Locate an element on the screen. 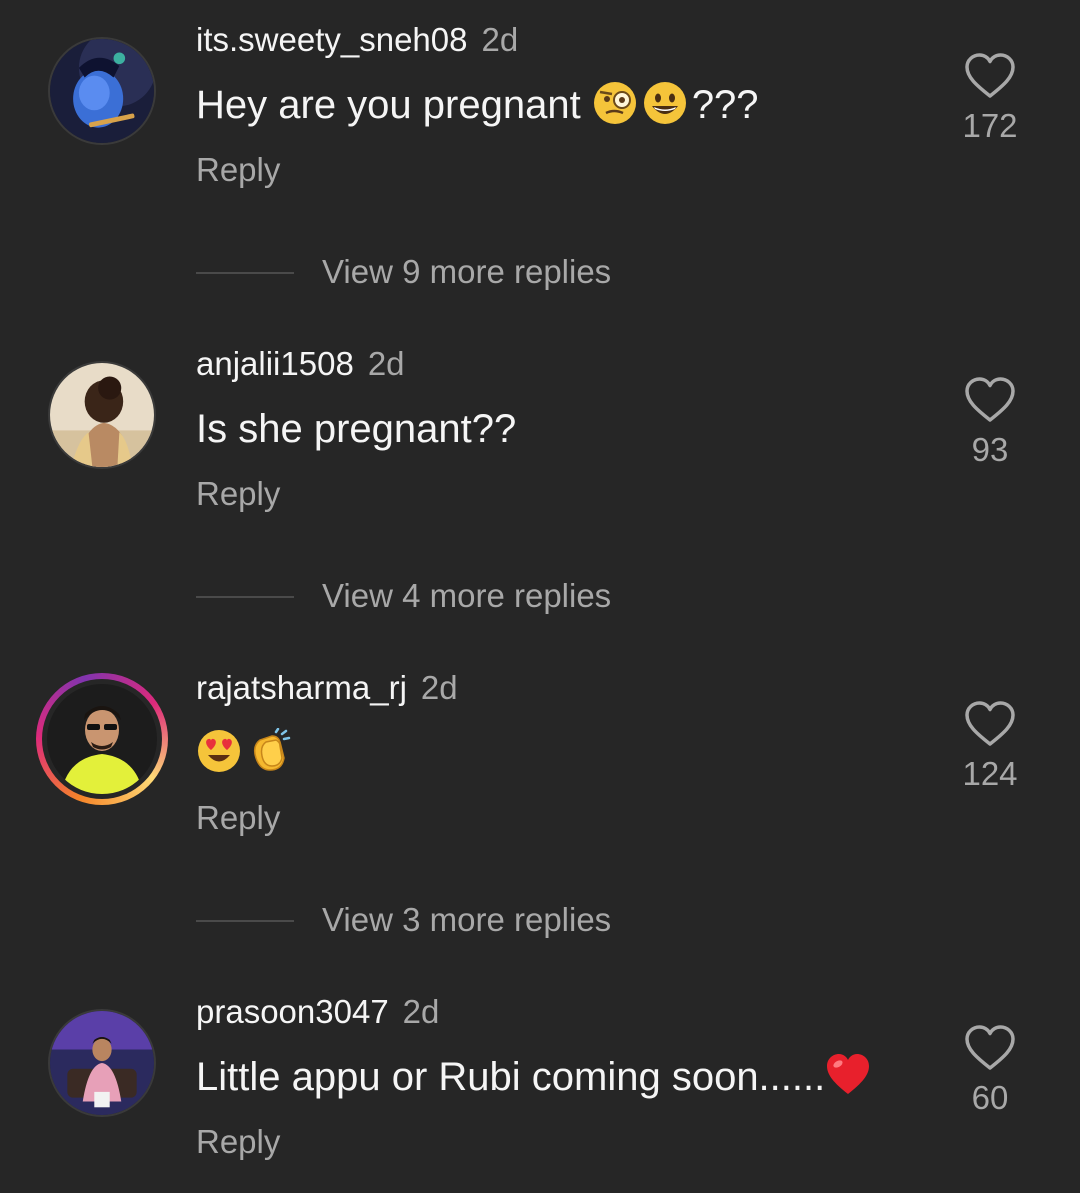 Image resolution: width=1080 pixels, height=1193 pixels. view-more-replies: View 9 more replies is located at coordinates (546, 272).